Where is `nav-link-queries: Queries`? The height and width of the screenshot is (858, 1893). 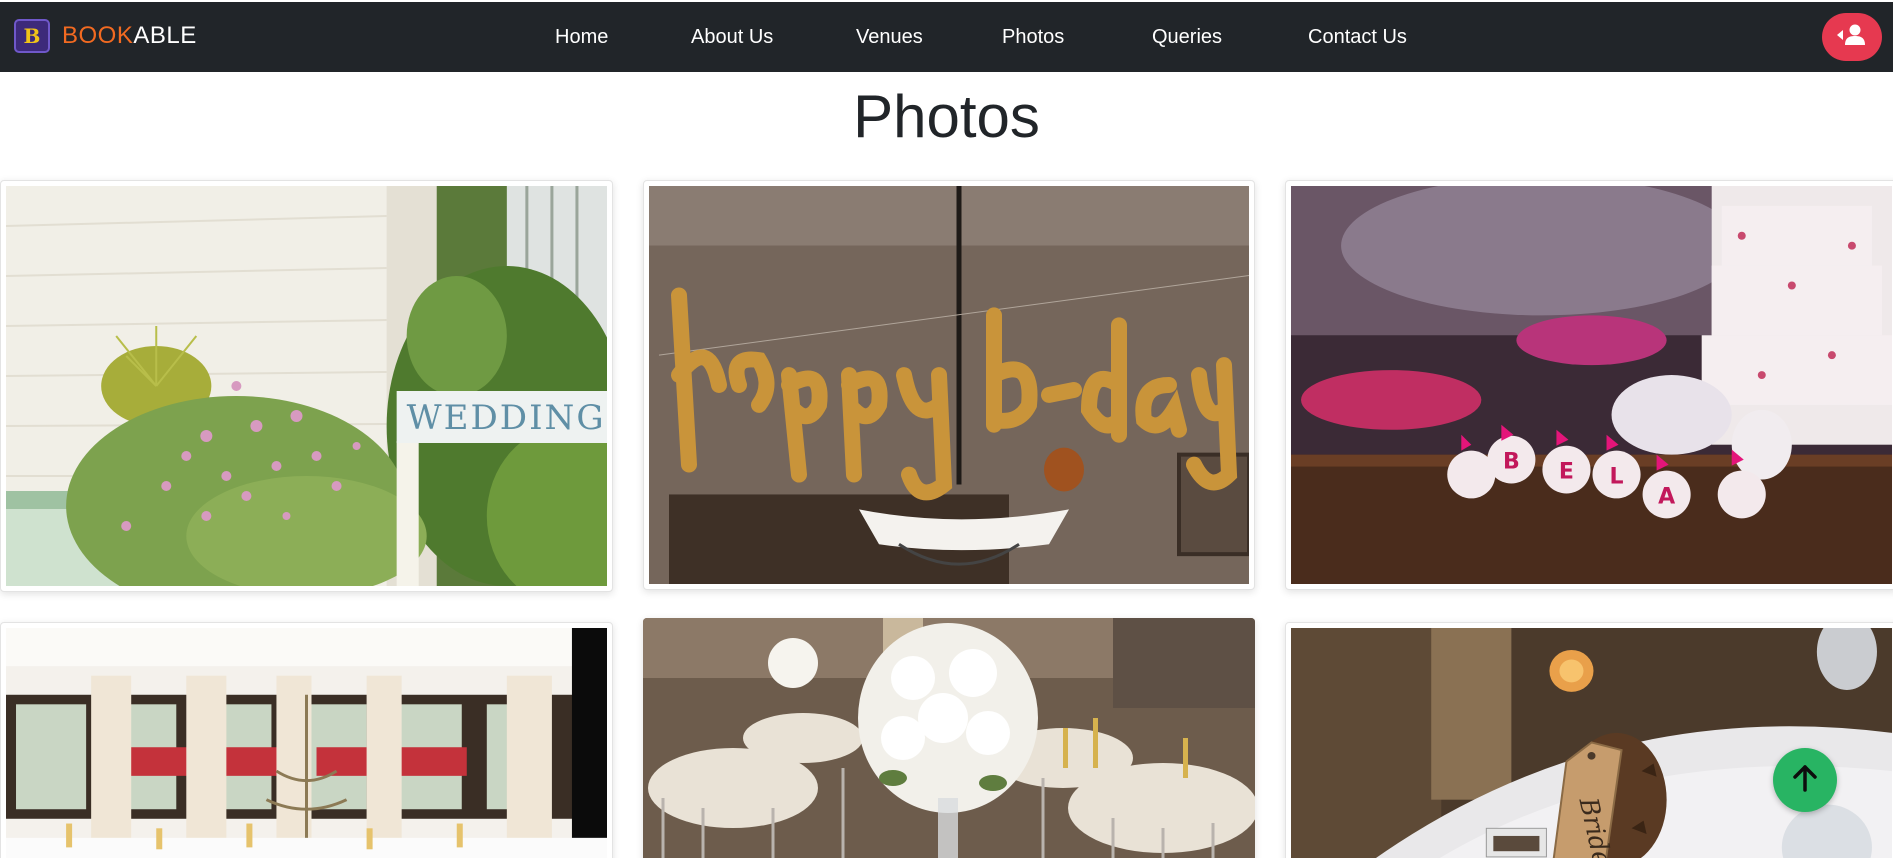
nav-link-queries: Queries is located at coordinates (1187, 37).